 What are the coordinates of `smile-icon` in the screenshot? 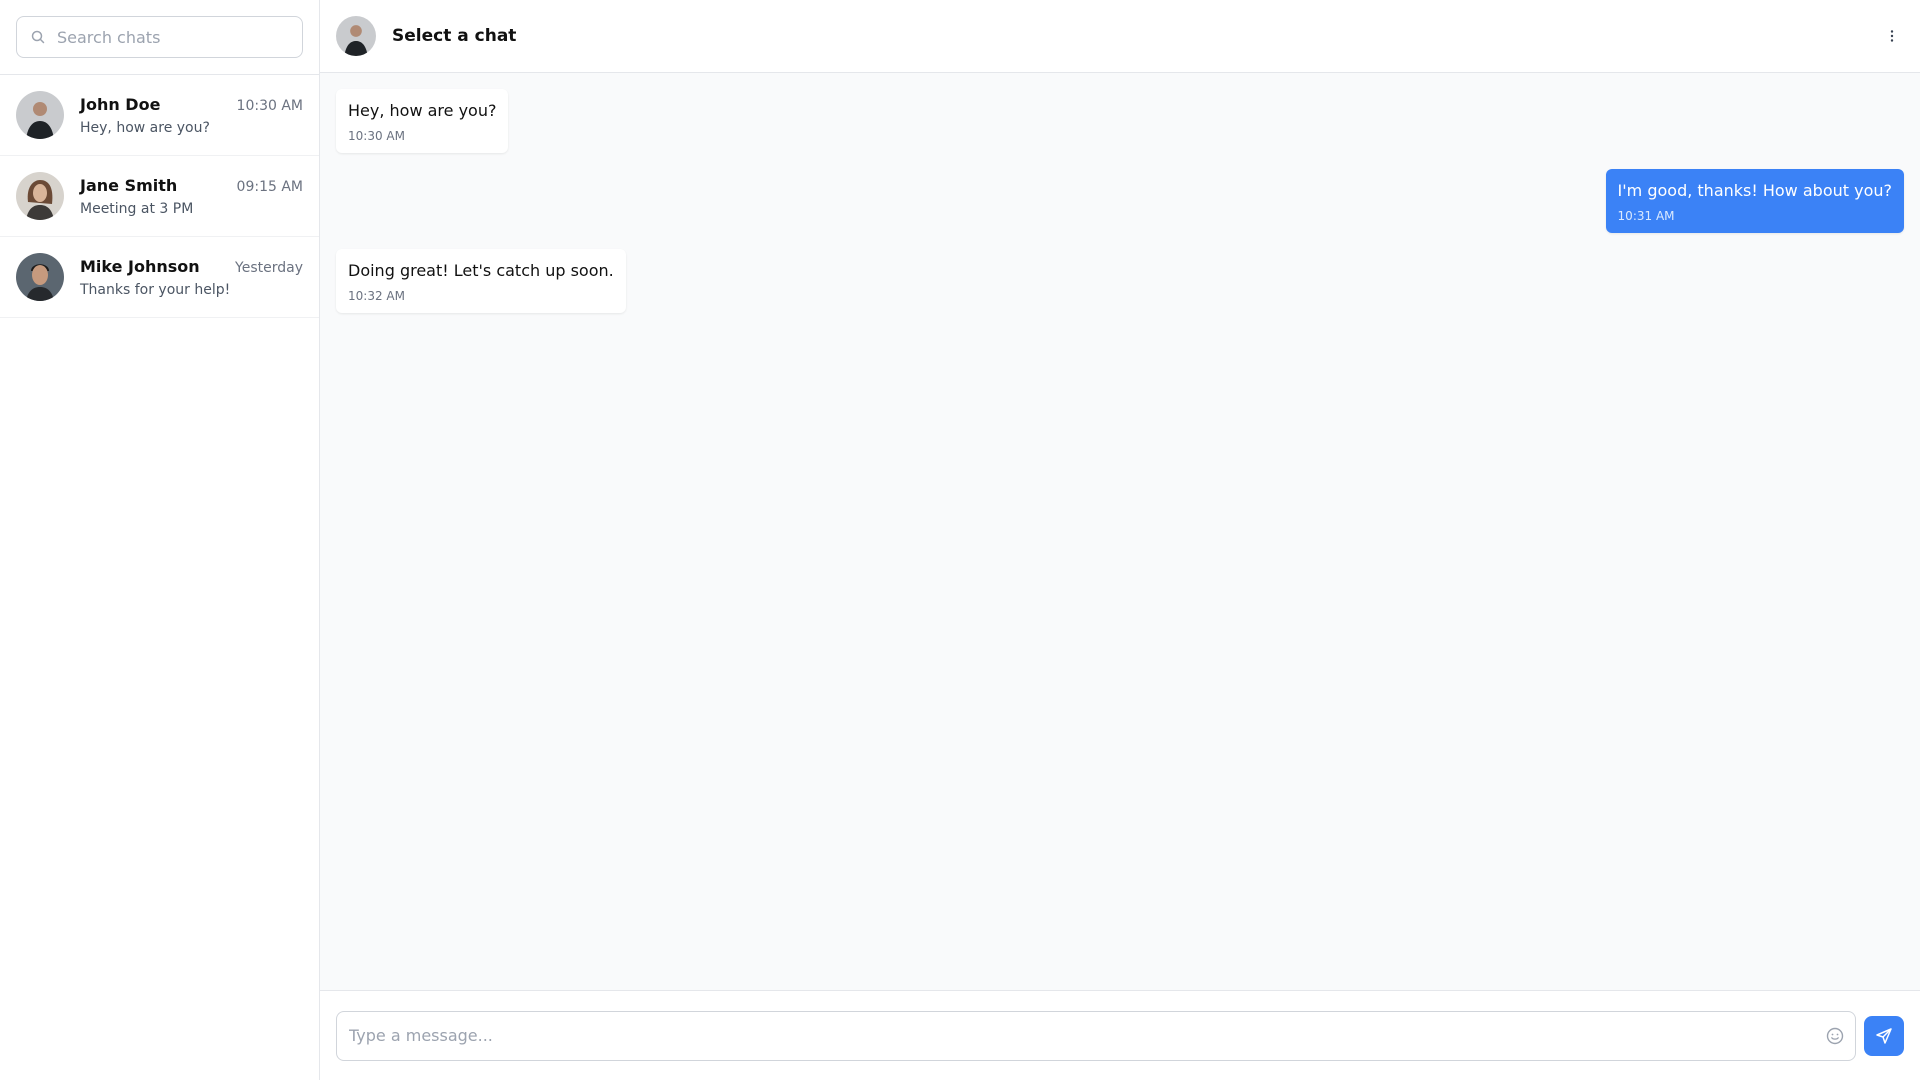 It's located at (1835, 1036).